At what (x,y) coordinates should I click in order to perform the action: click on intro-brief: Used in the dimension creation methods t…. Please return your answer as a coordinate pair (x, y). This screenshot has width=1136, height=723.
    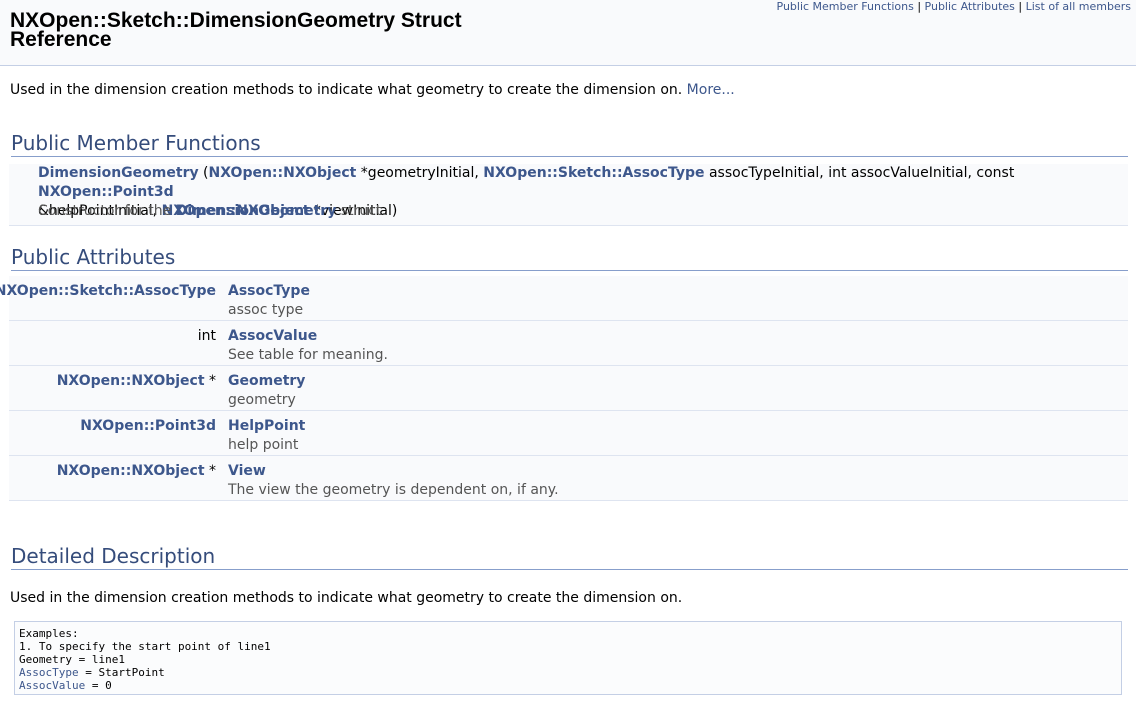
    Looking at the image, I should click on (346, 90).